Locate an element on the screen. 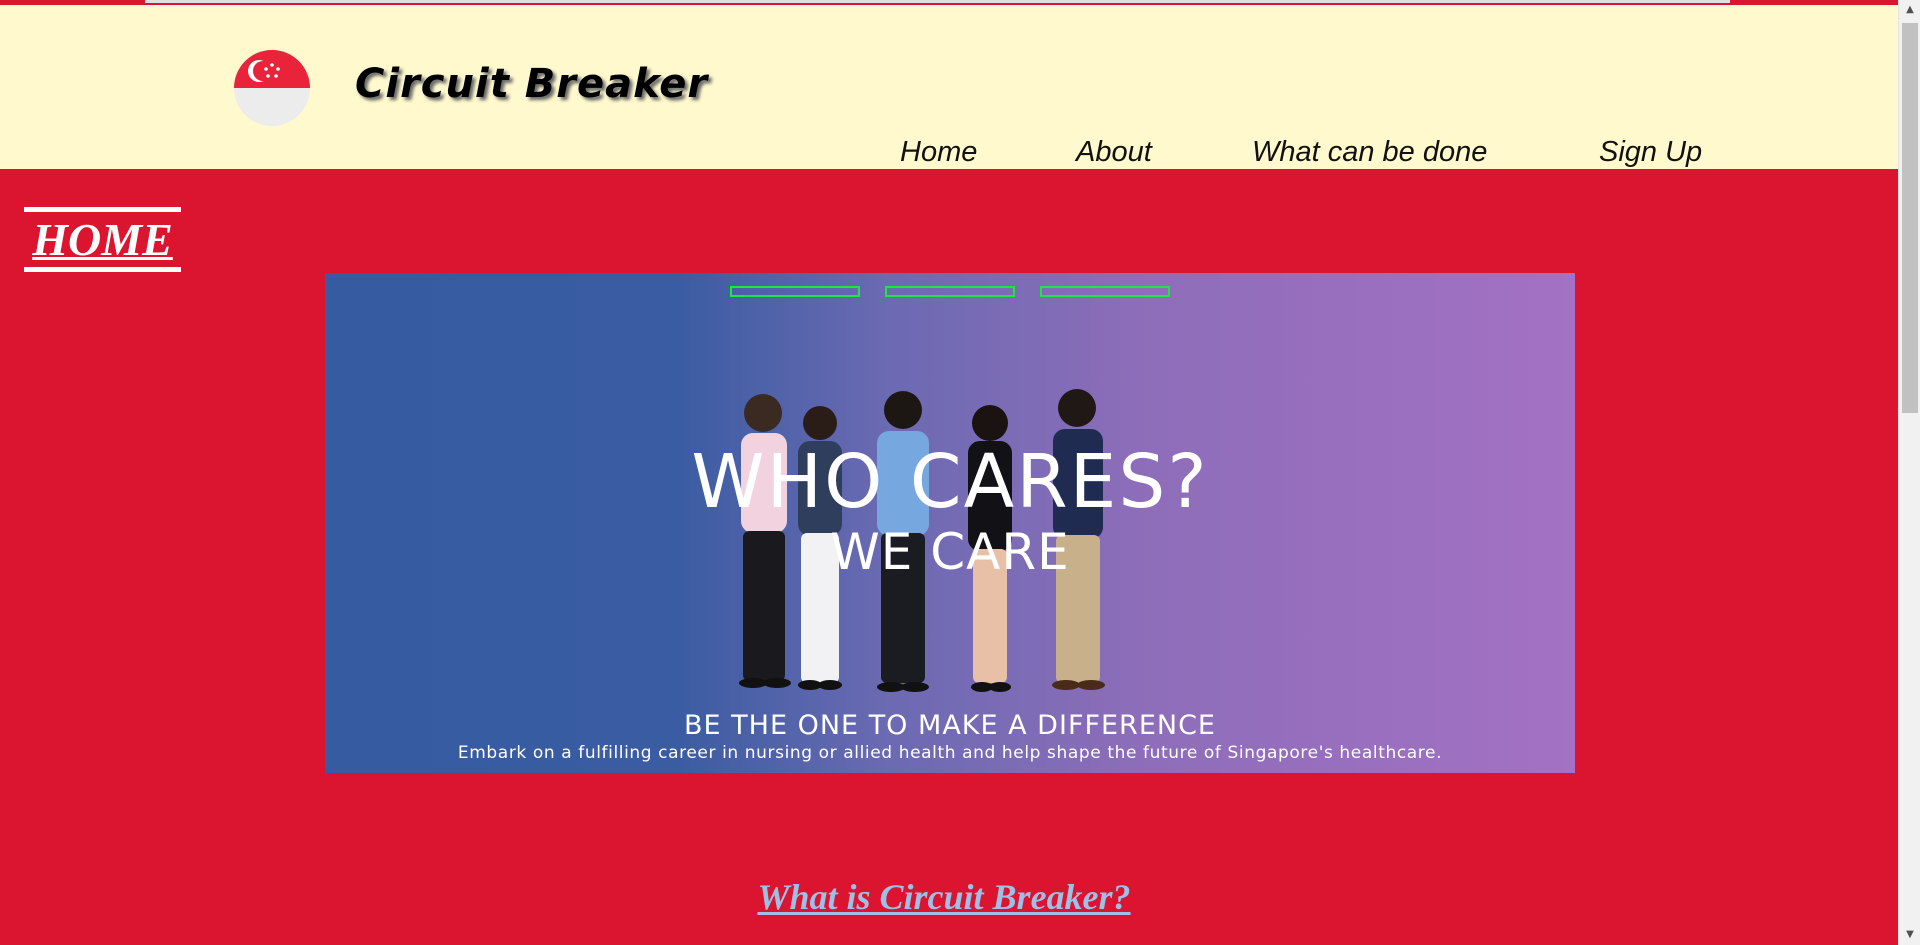 Image resolution: width=1920 pixels, height=945 pixels. vertical-scrollbar: ▲ ▼ is located at coordinates (1909, 472).